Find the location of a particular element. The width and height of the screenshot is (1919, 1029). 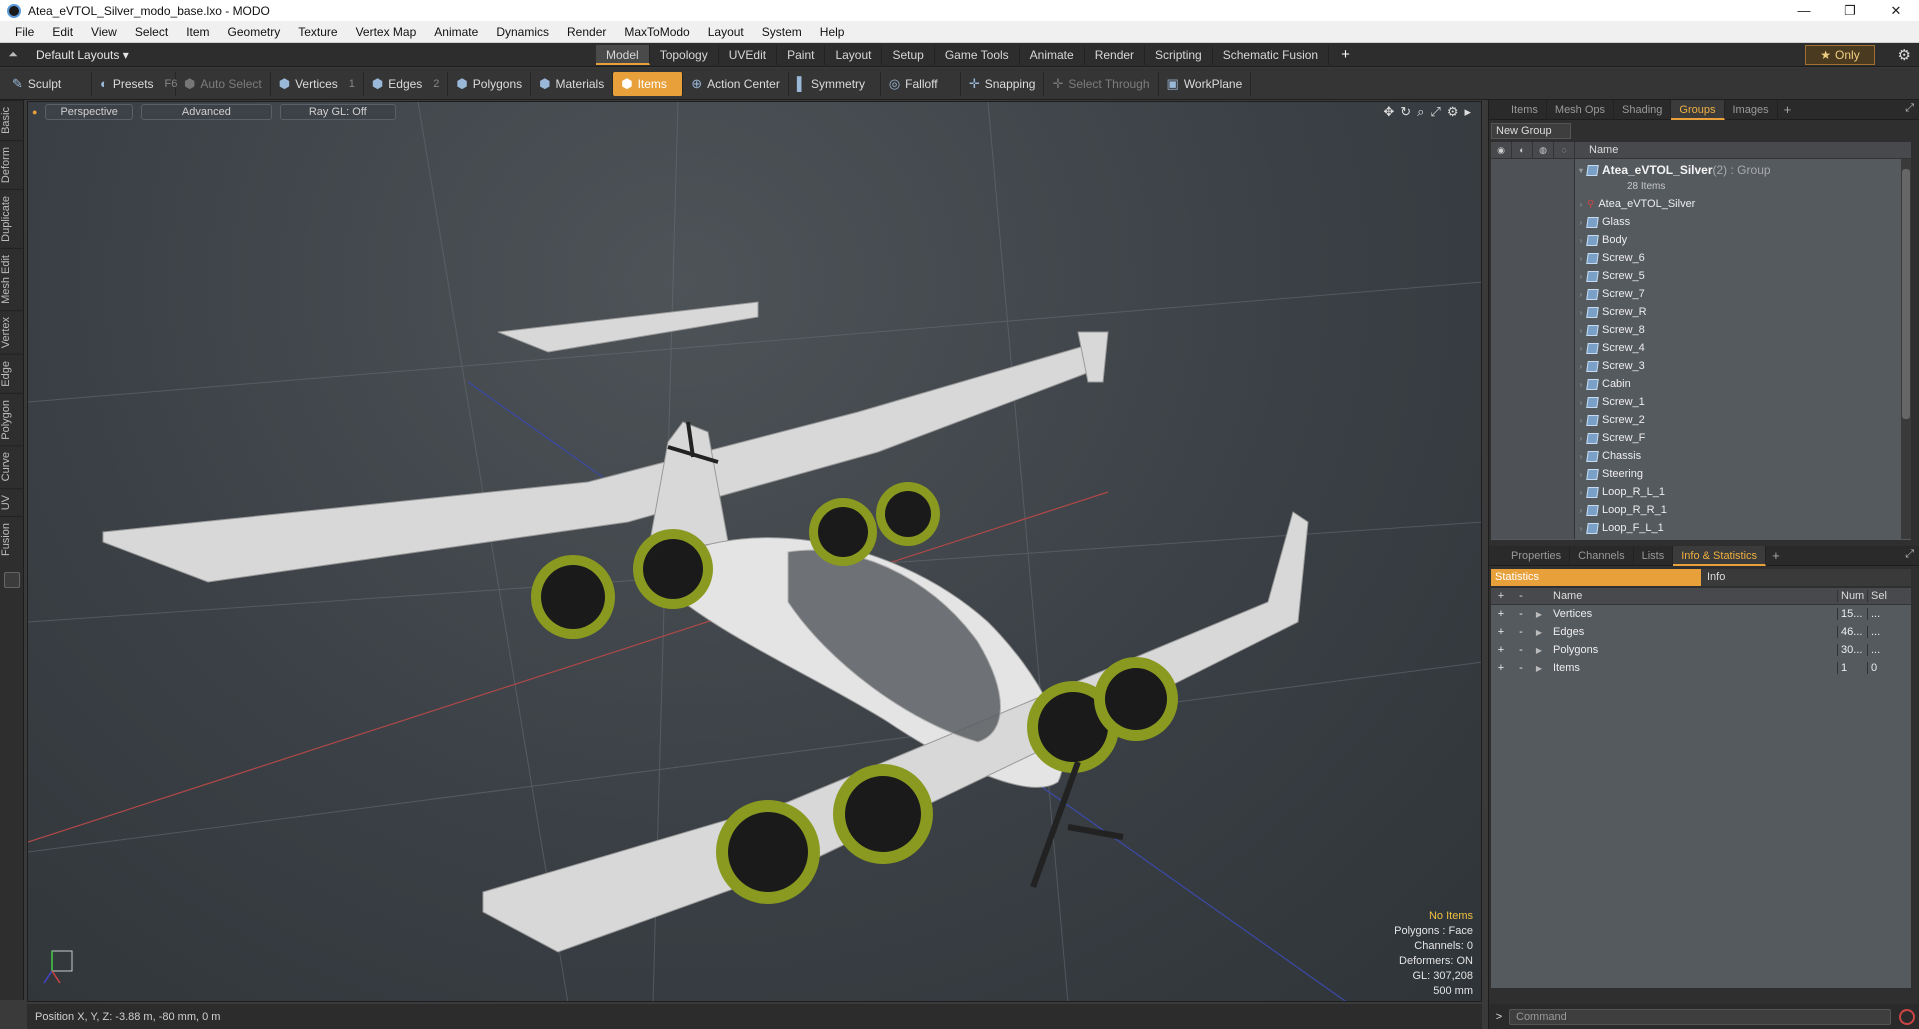

vertices-button: ⬢ Vertices 1 is located at coordinates (317, 83).